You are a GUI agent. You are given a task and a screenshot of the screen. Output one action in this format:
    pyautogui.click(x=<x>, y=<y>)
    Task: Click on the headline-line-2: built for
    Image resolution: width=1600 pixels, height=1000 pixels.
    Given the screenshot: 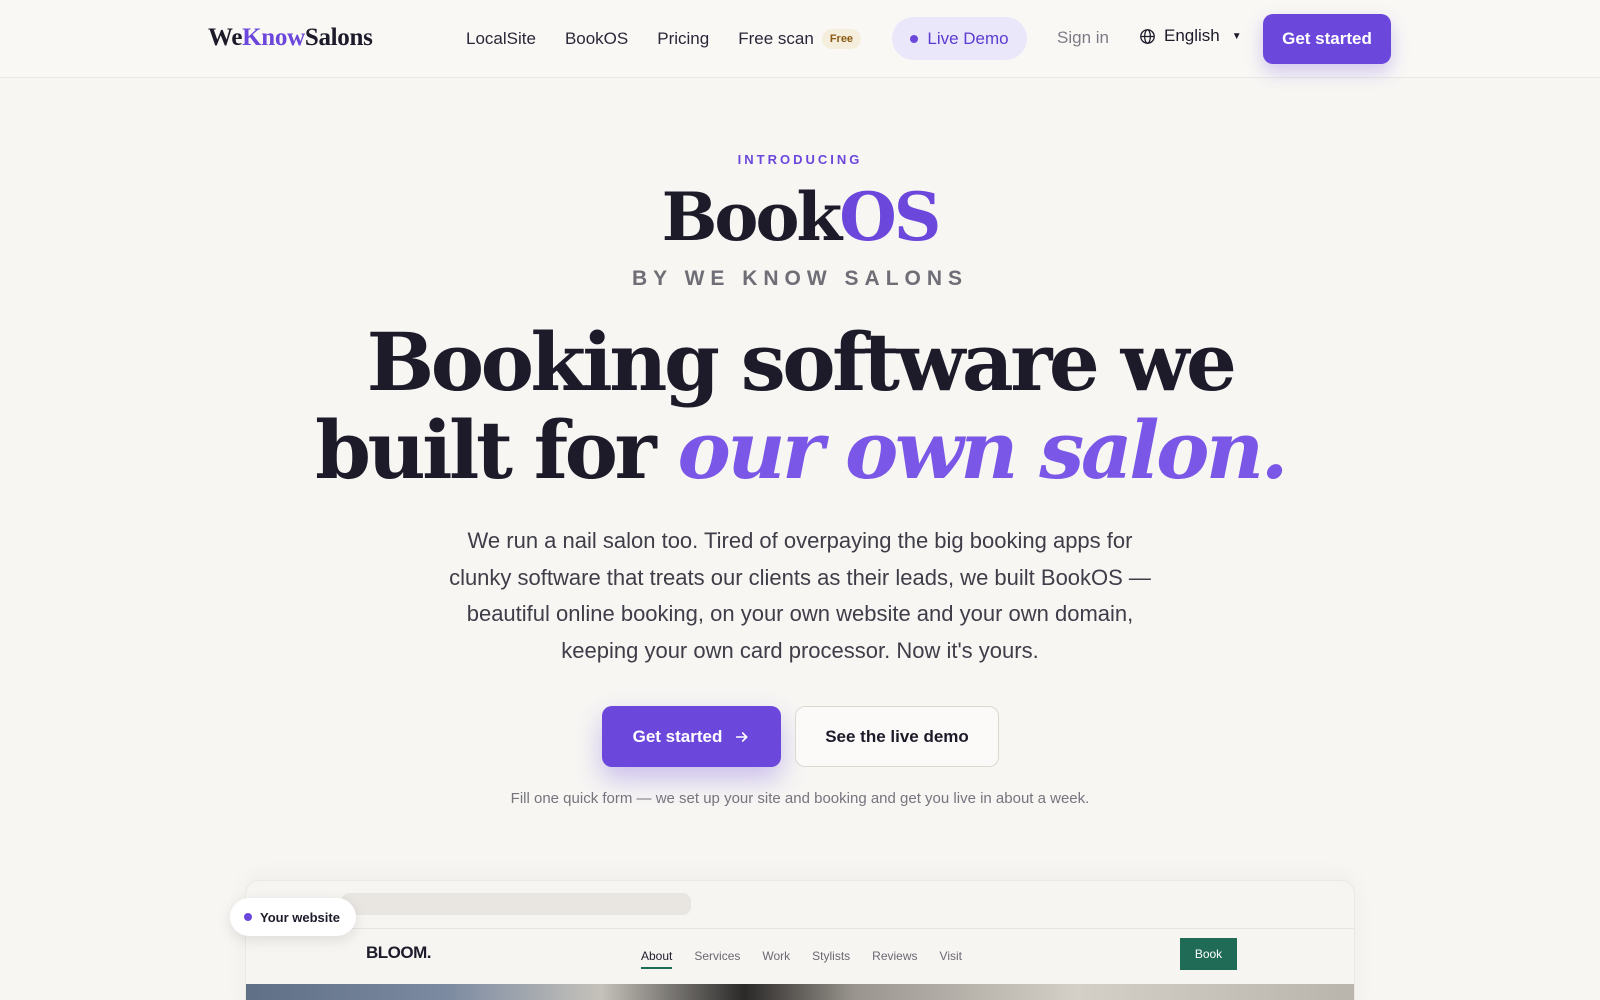 What is the action you would take?
    pyautogui.click(x=496, y=450)
    